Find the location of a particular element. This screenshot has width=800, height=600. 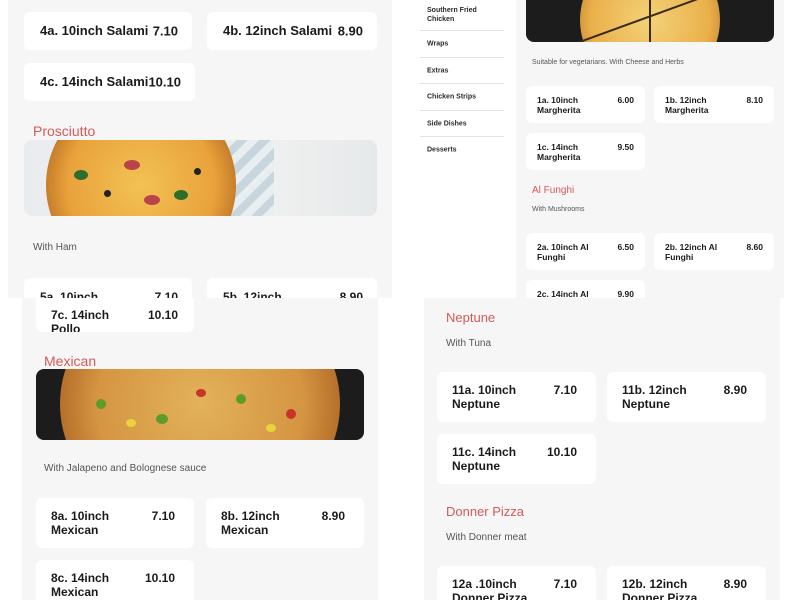

menu-item-card: 1a. 10inch Margherita 6.00 is located at coordinates (585, 104).